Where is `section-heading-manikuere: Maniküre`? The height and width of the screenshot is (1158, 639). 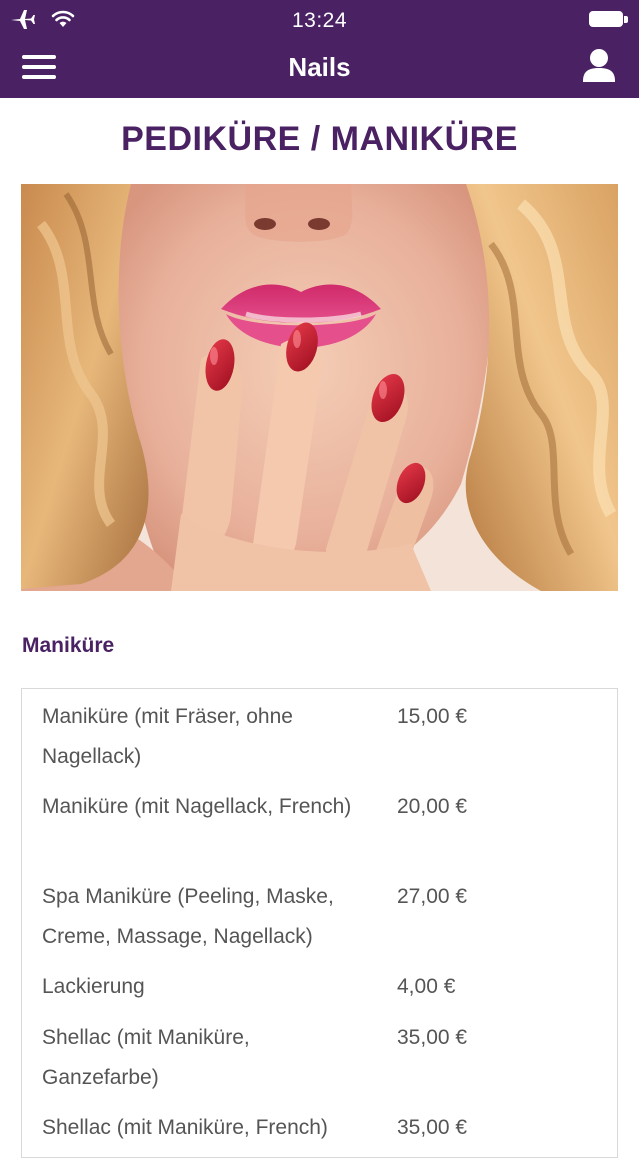 section-heading-manikuere: Maniküre is located at coordinates (68, 645).